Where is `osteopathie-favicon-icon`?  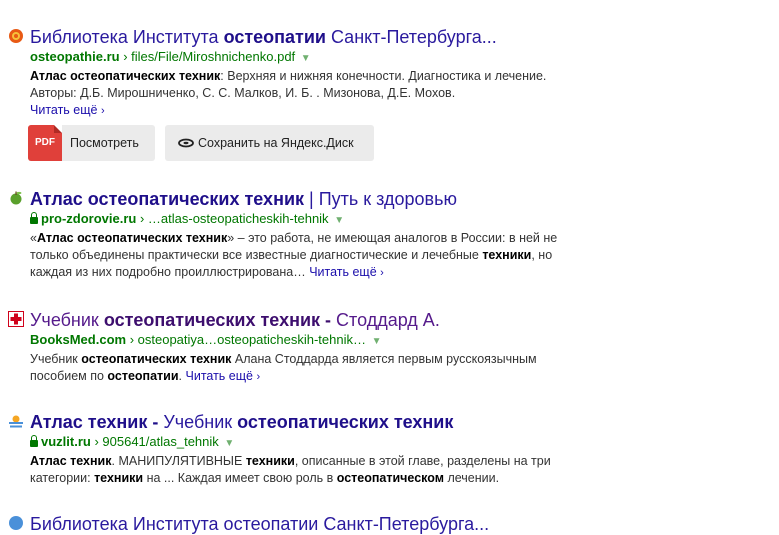
osteopathie-favicon-icon is located at coordinates (16, 36).